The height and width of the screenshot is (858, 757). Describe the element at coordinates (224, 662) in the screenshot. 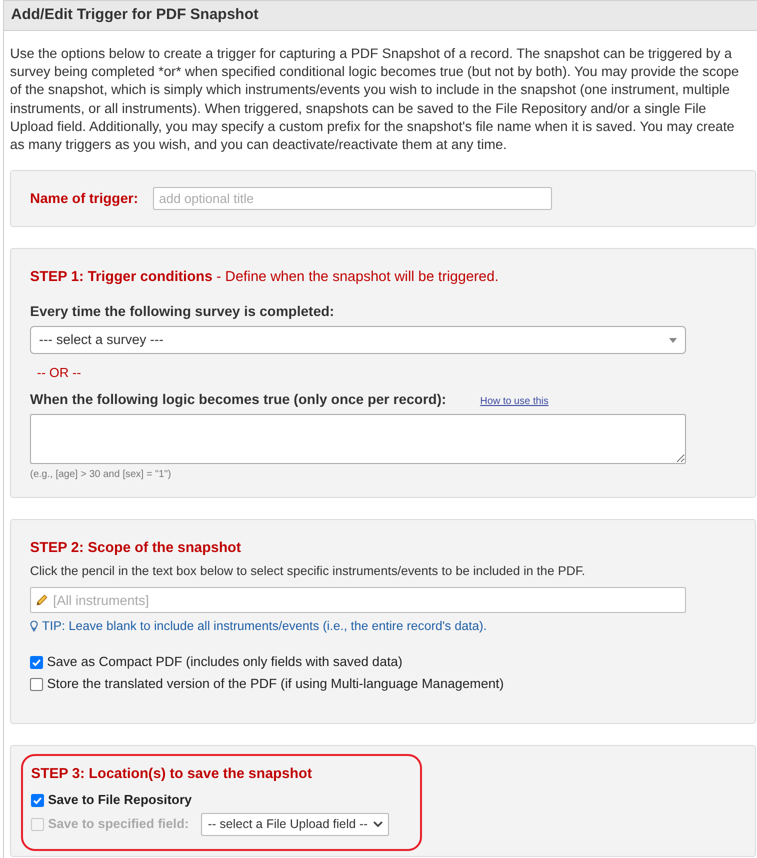

I see `checkbox-label: Save as Compact PDF (includes only fields with saved data)` at that location.